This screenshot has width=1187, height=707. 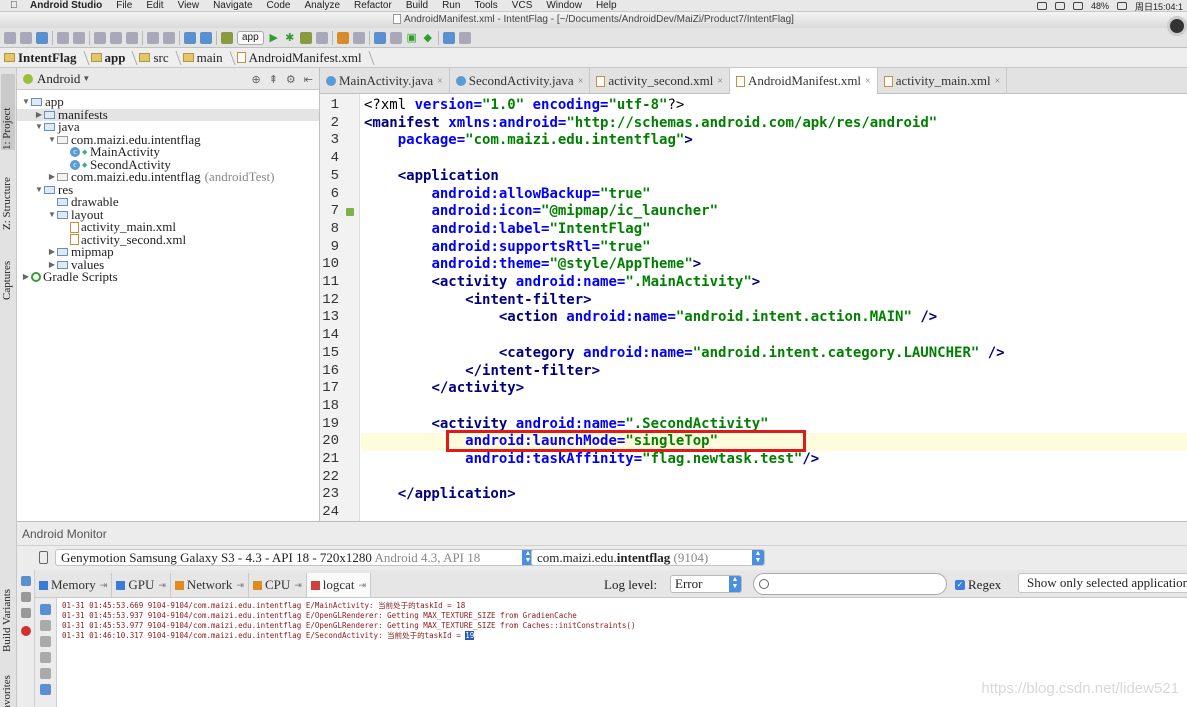 What do you see at coordinates (66, 5) in the screenshot?
I see `app-menu-name: Android Studio` at bounding box center [66, 5].